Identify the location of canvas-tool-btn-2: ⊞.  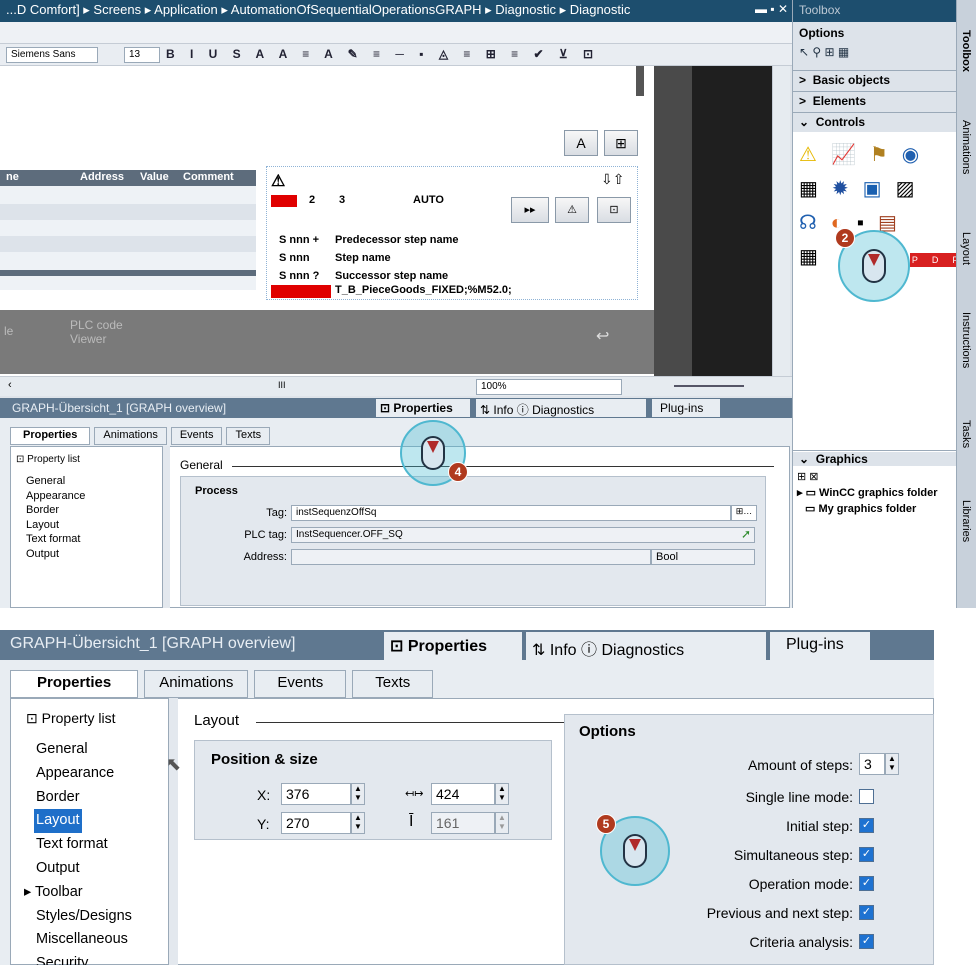
(621, 143).